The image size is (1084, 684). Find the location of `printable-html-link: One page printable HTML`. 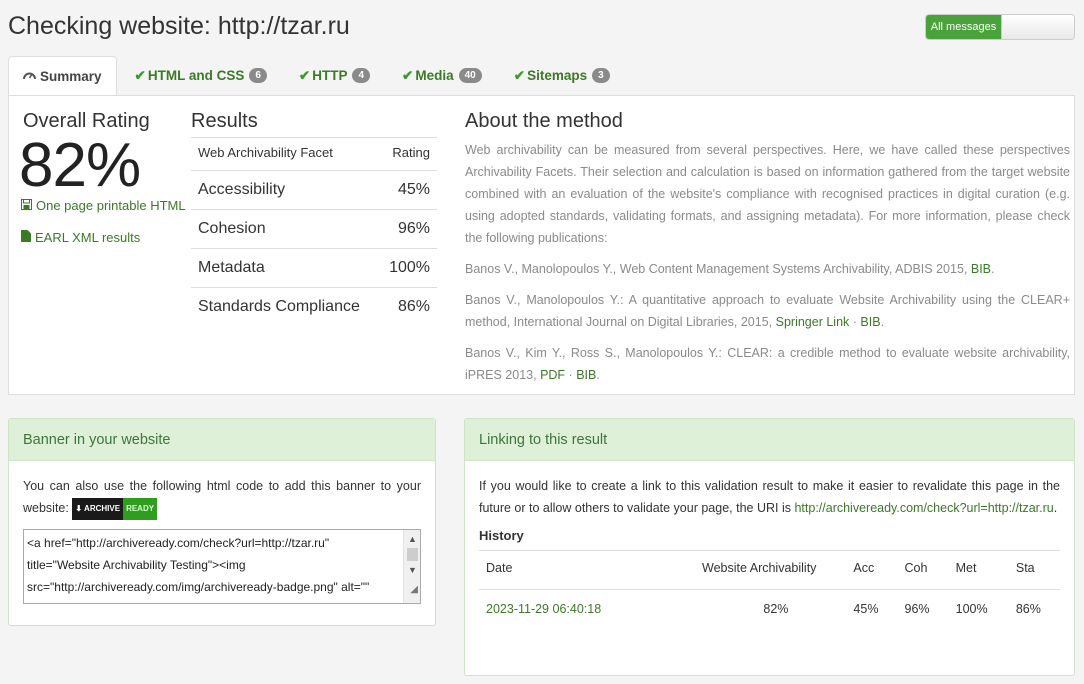

printable-html-link: One page printable HTML is located at coordinates (103, 205).